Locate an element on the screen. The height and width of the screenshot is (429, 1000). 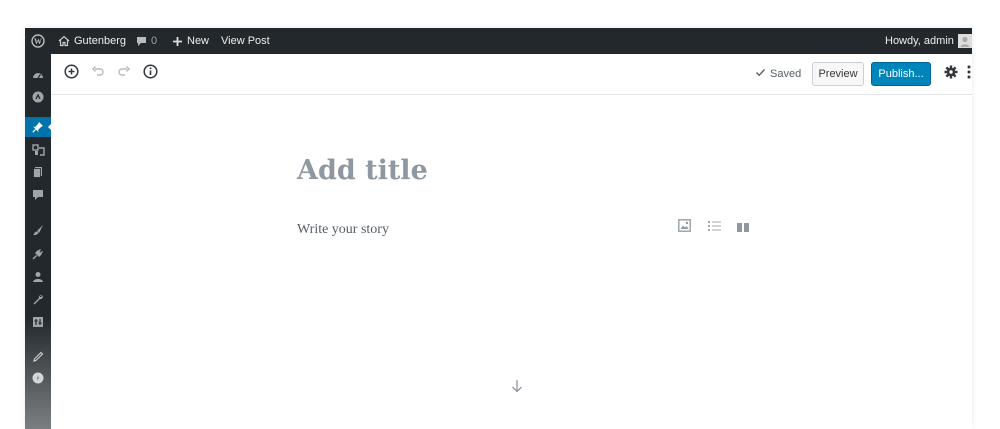
arrow-down-icon is located at coordinates (517, 388).